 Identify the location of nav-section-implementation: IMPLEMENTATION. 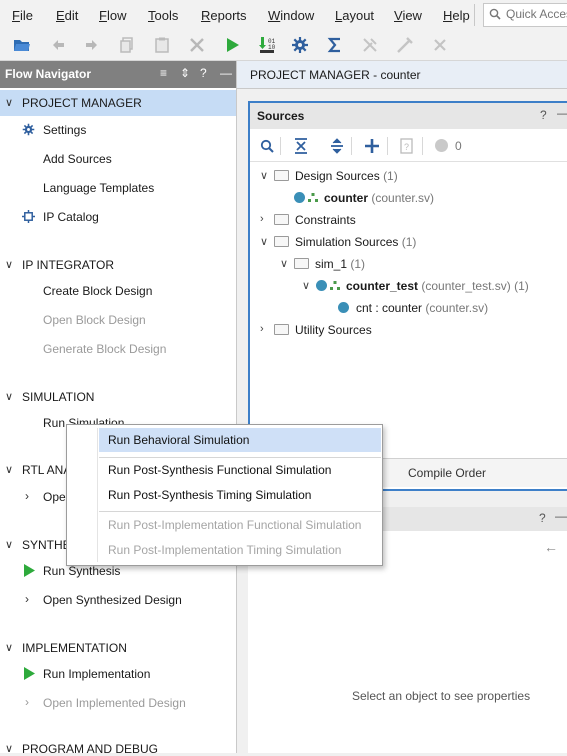
(74, 648).